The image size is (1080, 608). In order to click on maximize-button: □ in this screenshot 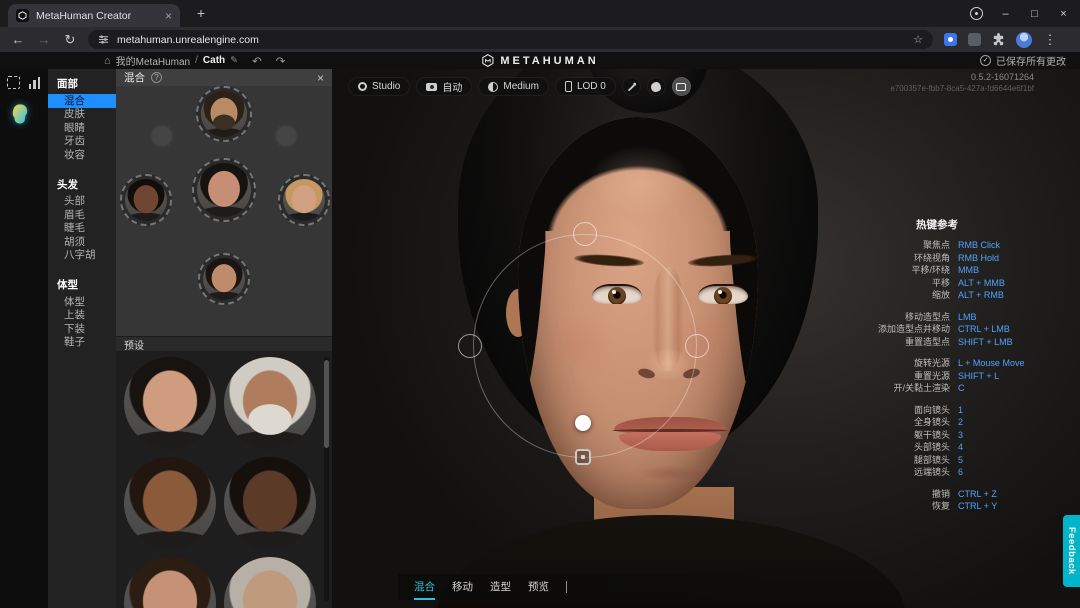, I will do `click(1034, 14)`.